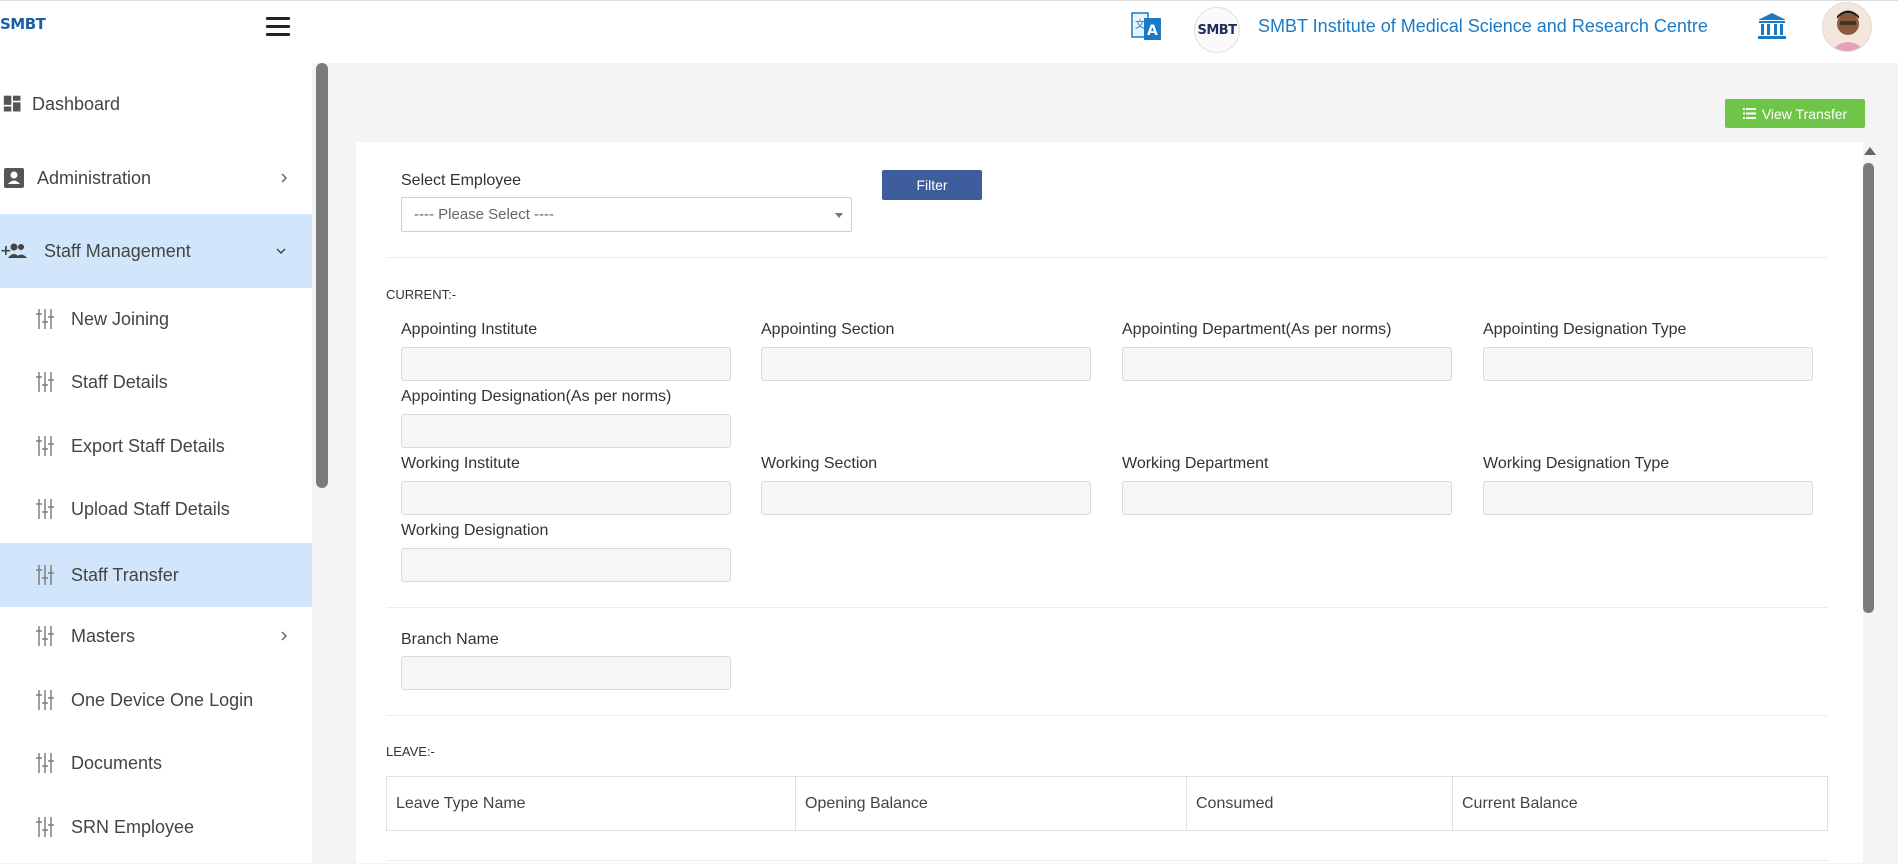 The width and height of the screenshot is (1898, 864). I want to click on sidebar-scrollbar, so click(322, 275).